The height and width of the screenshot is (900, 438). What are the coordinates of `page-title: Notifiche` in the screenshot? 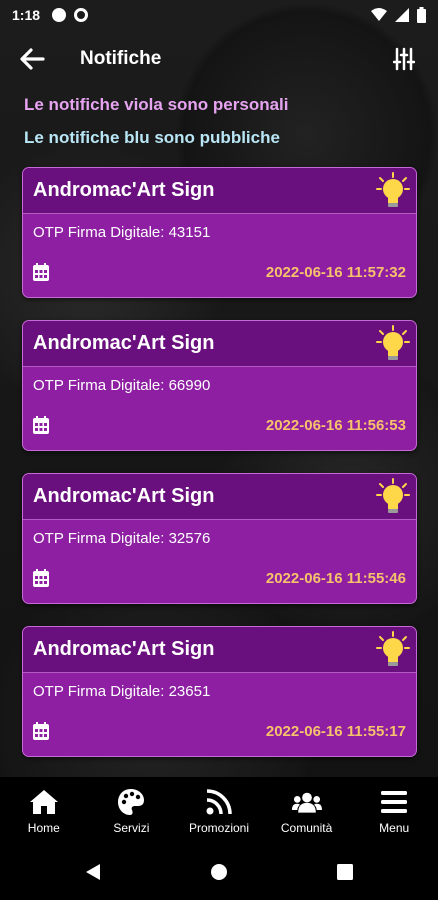 It's located at (121, 58).